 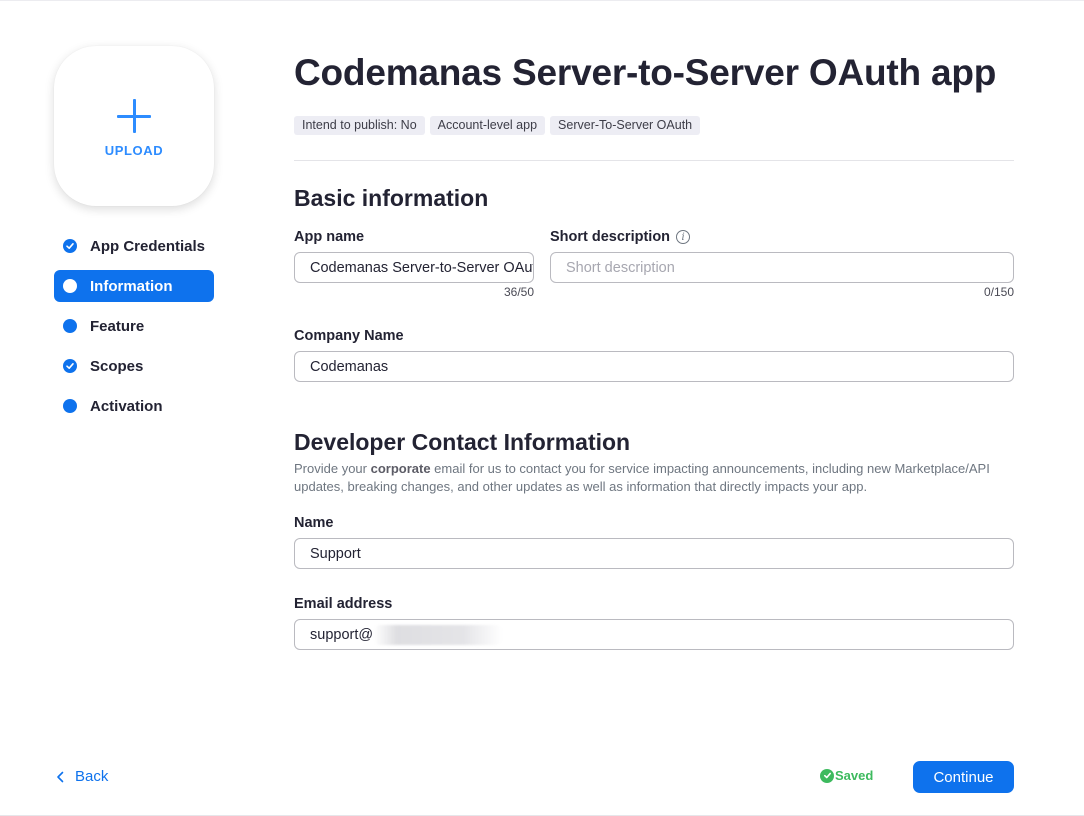 I want to click on step-label: Feature, so click(x=117, y=326).